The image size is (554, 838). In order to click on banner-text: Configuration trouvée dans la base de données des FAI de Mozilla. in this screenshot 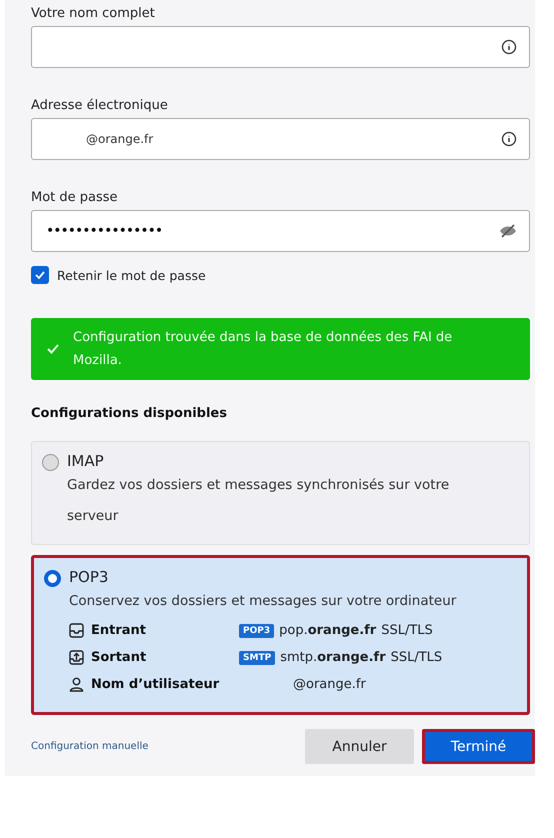, I will do `click(263, 349)`.